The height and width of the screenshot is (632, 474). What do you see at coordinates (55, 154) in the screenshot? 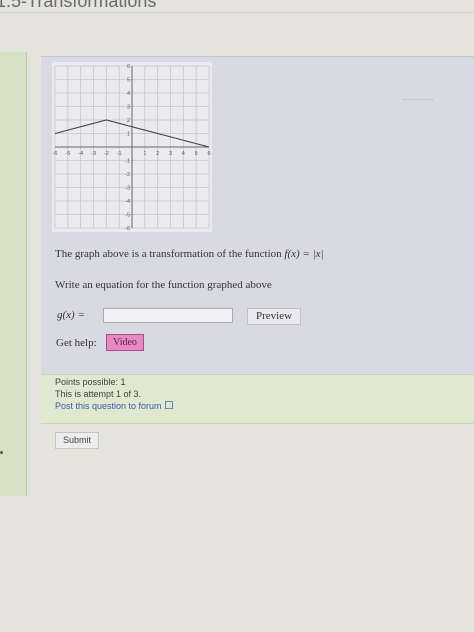
I see `x-tick-label: -6` at bounding box center [55, 154].